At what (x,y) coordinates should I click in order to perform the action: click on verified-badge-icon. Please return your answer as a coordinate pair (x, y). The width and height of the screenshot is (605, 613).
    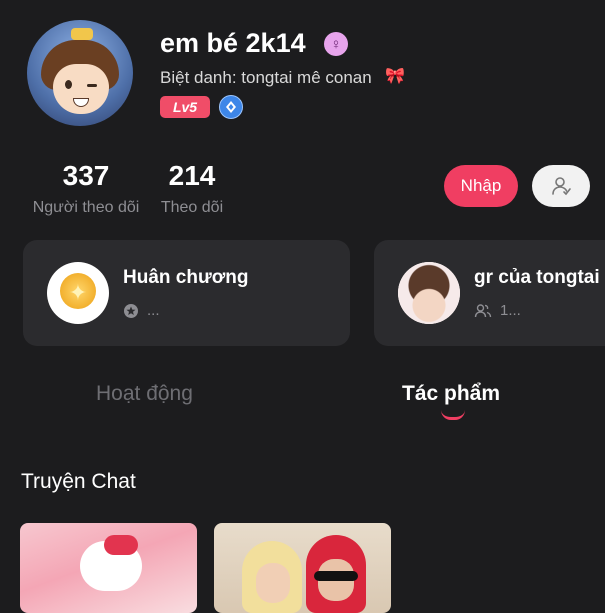
    Looking at the image, I should click on (231, 107).